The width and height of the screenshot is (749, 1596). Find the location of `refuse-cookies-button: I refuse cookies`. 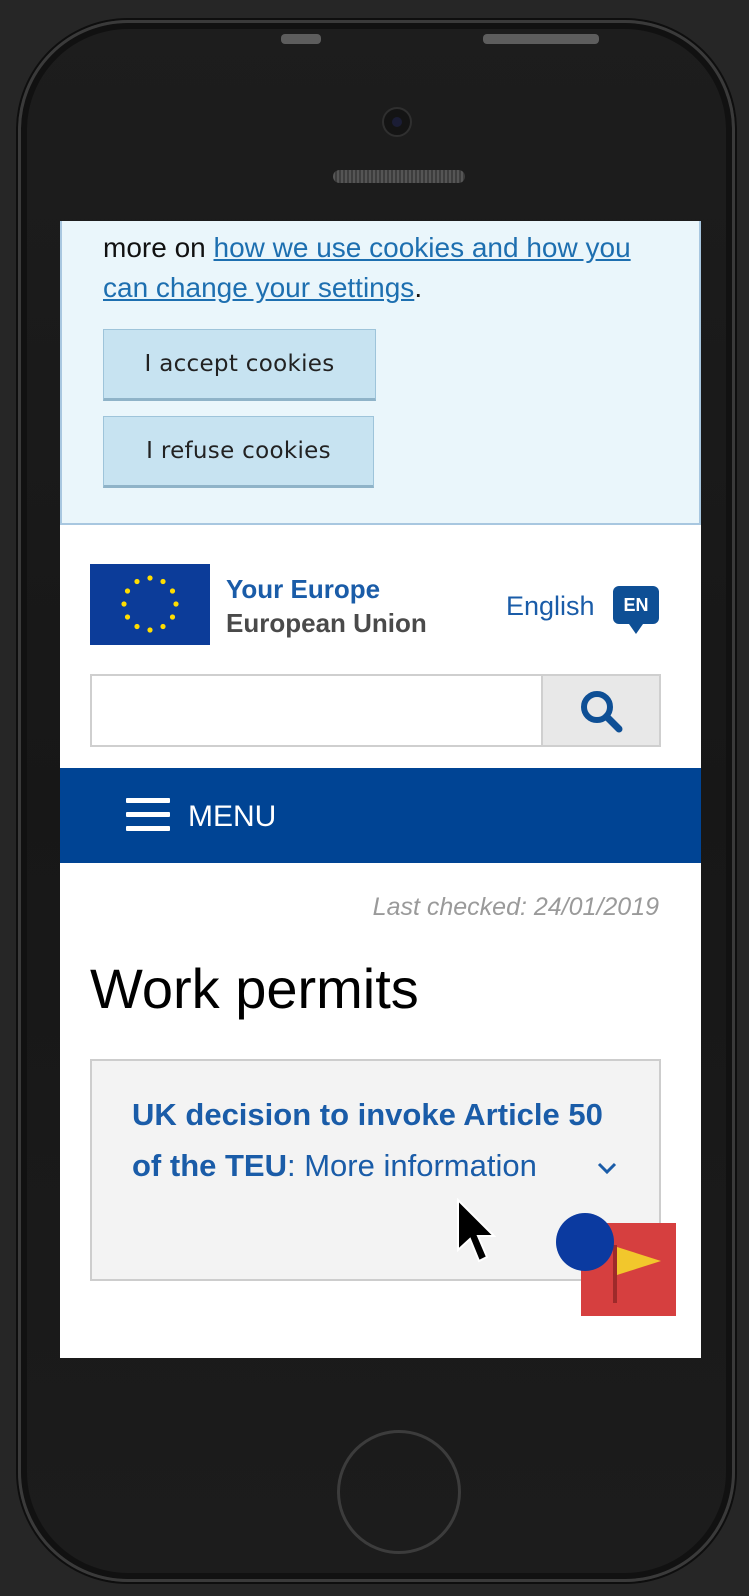

refuse-cookies-button: I refuse cookies is located at coordinates (238, 452).